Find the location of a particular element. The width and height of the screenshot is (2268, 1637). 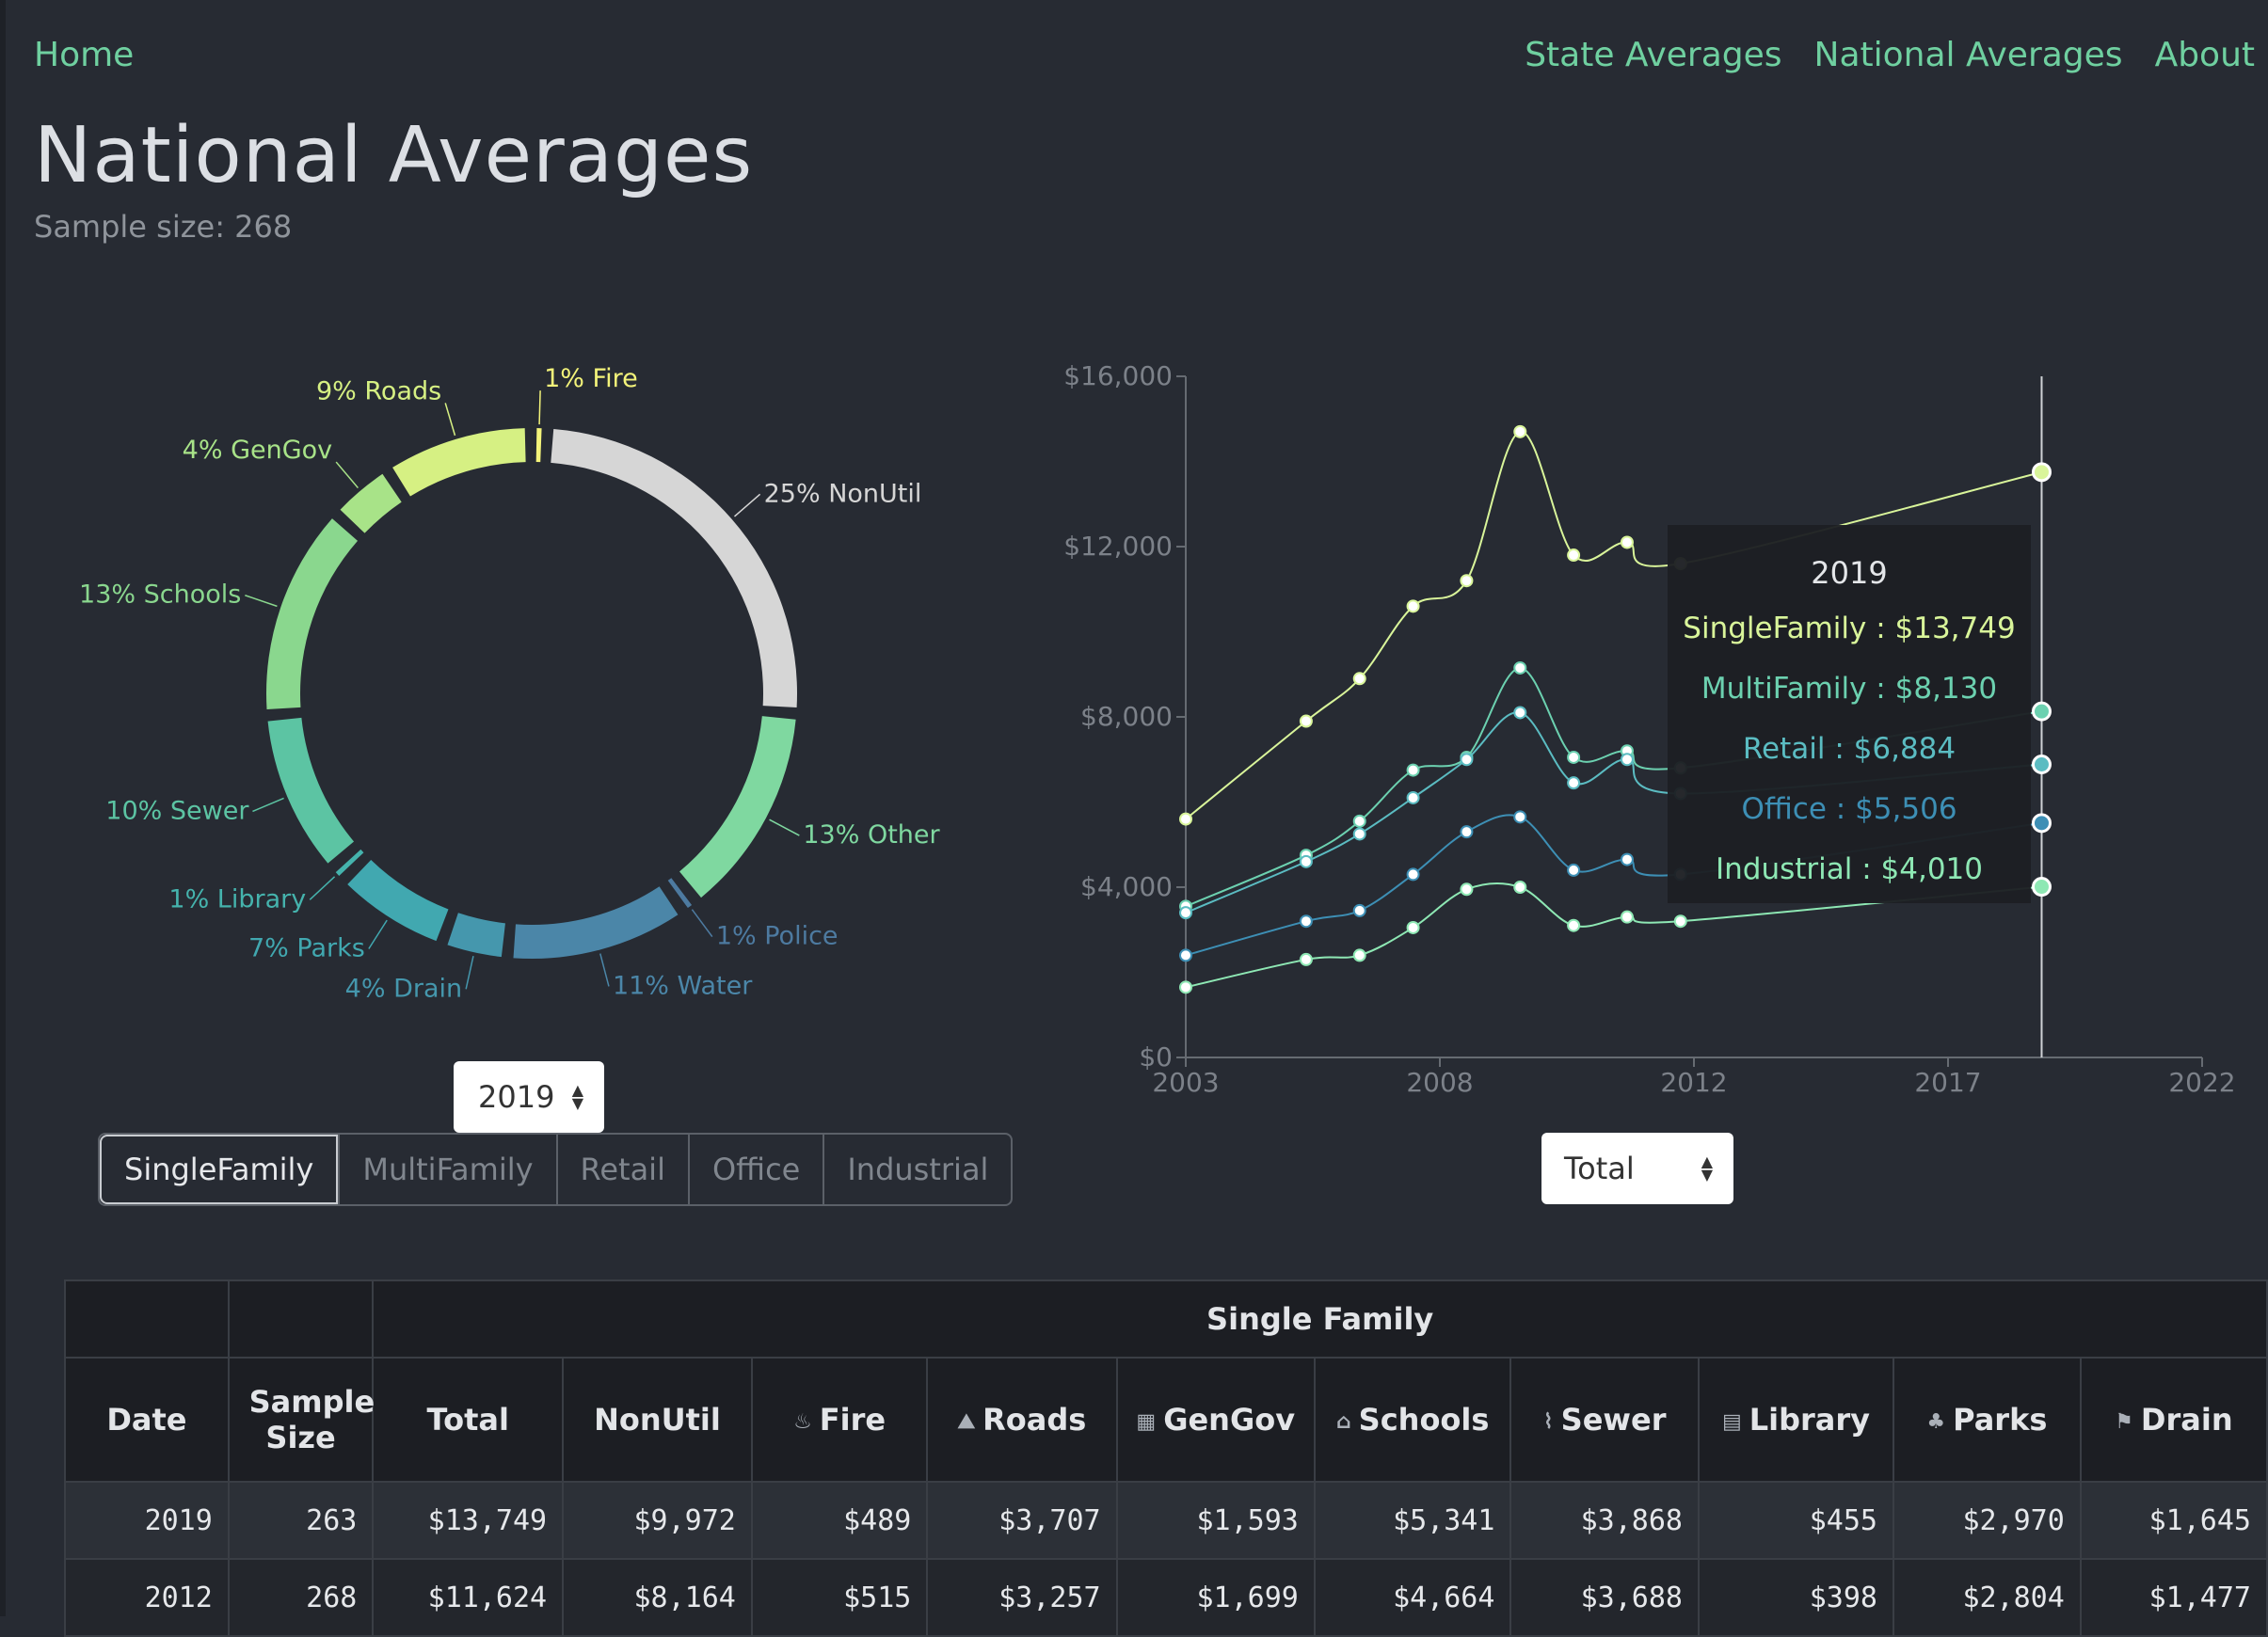

nav-national-averages-link: National Averages is located at coordinates (1969, 55).